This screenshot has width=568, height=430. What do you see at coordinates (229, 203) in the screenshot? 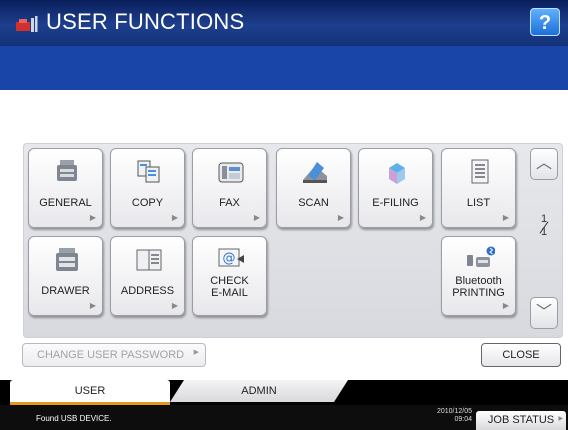
I see `fax-label: FAX` at bounding box center [229, 203].